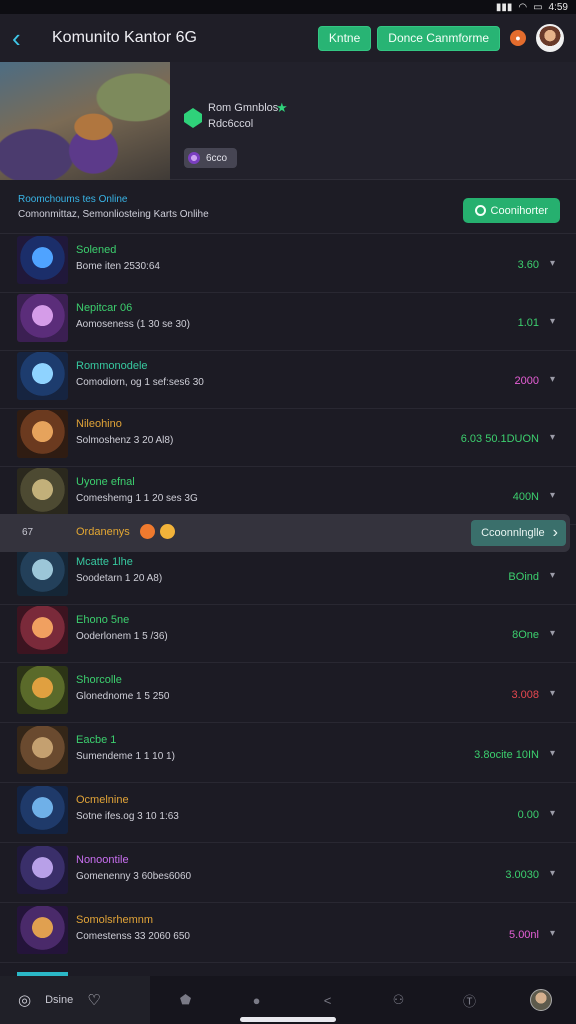 The height and width of the screenshot is (1024, 576). What do you see at coordinates (528, 265) in the screenshot?
I see `player-value: 3.60` at bounding box center [528, 265].